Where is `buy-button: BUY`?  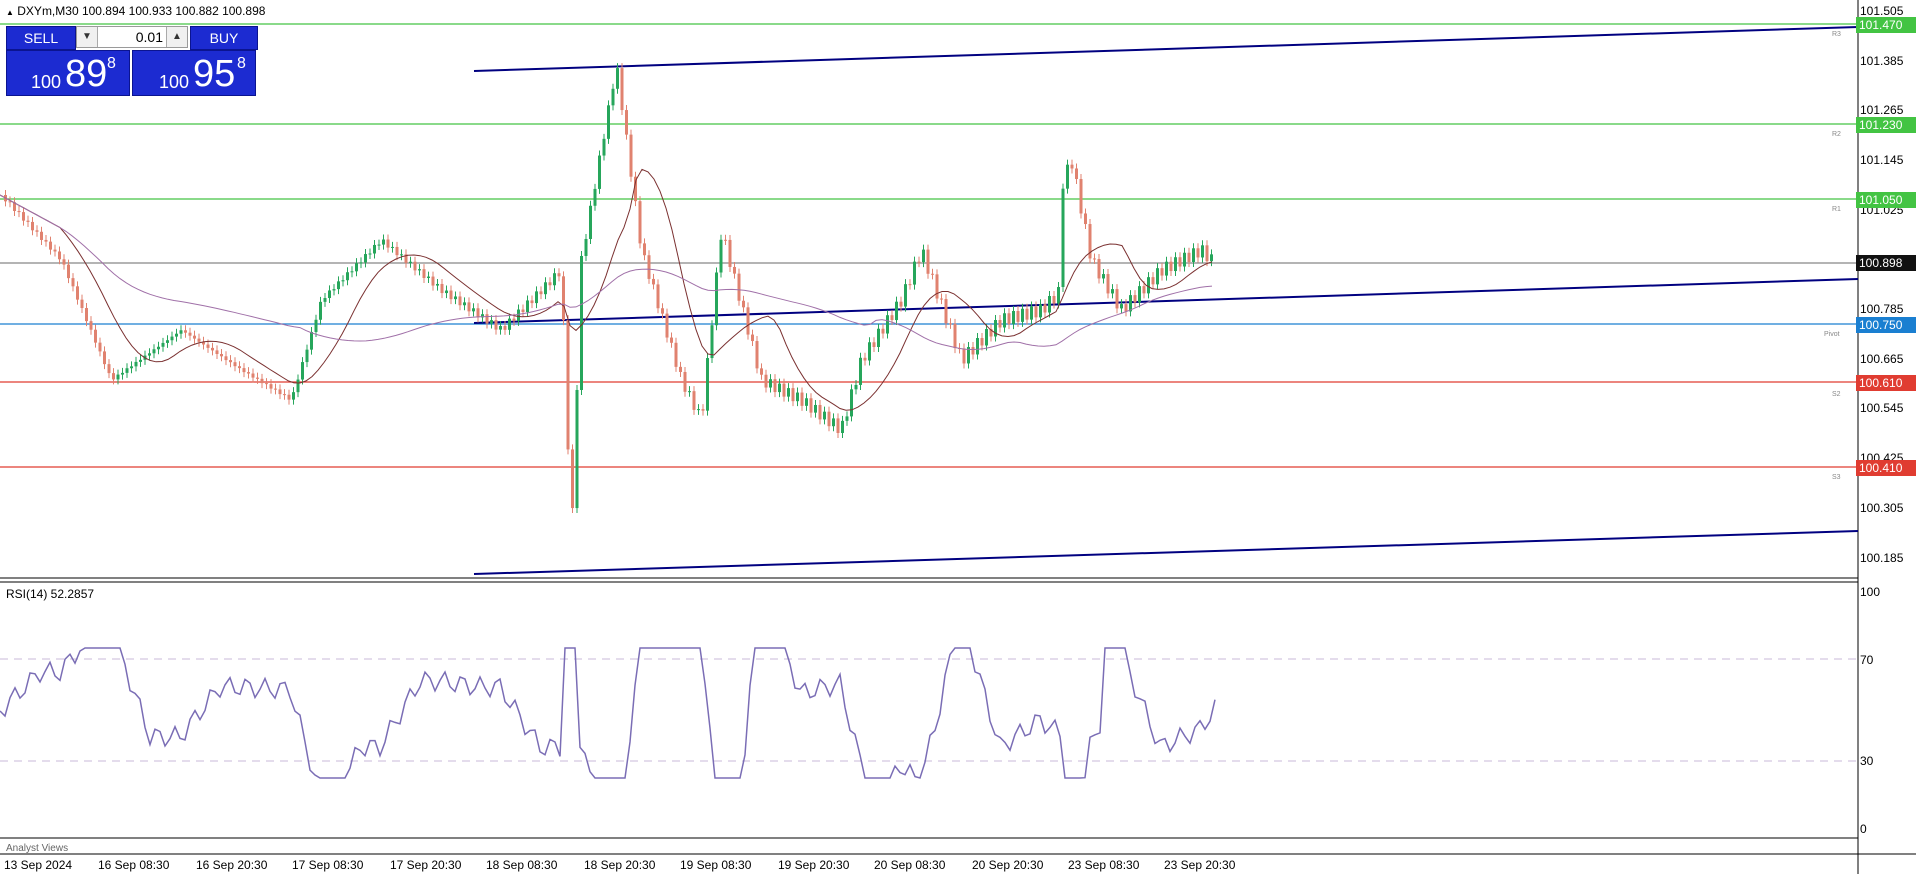 buy-button: BUY is located at coordinates (224, 38).